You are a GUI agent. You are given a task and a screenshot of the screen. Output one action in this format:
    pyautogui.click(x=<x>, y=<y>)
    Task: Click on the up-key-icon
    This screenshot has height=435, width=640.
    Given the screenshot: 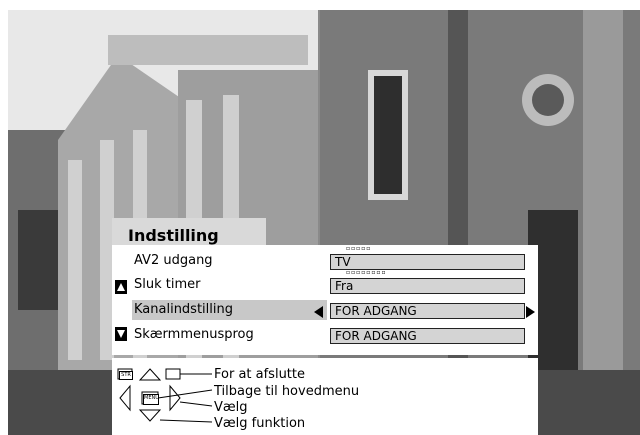 What is the action you would take?
    pyautogui.click(x=150, y=374)
    